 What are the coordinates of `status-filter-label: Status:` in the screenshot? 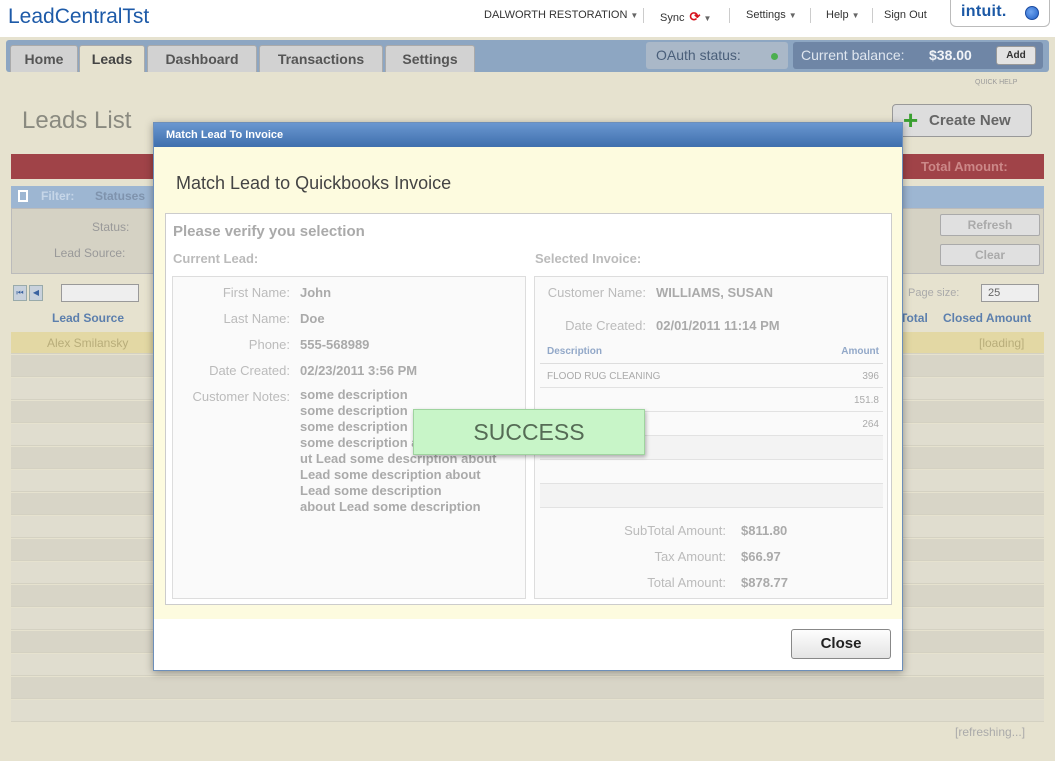 It's located at (111, 227).